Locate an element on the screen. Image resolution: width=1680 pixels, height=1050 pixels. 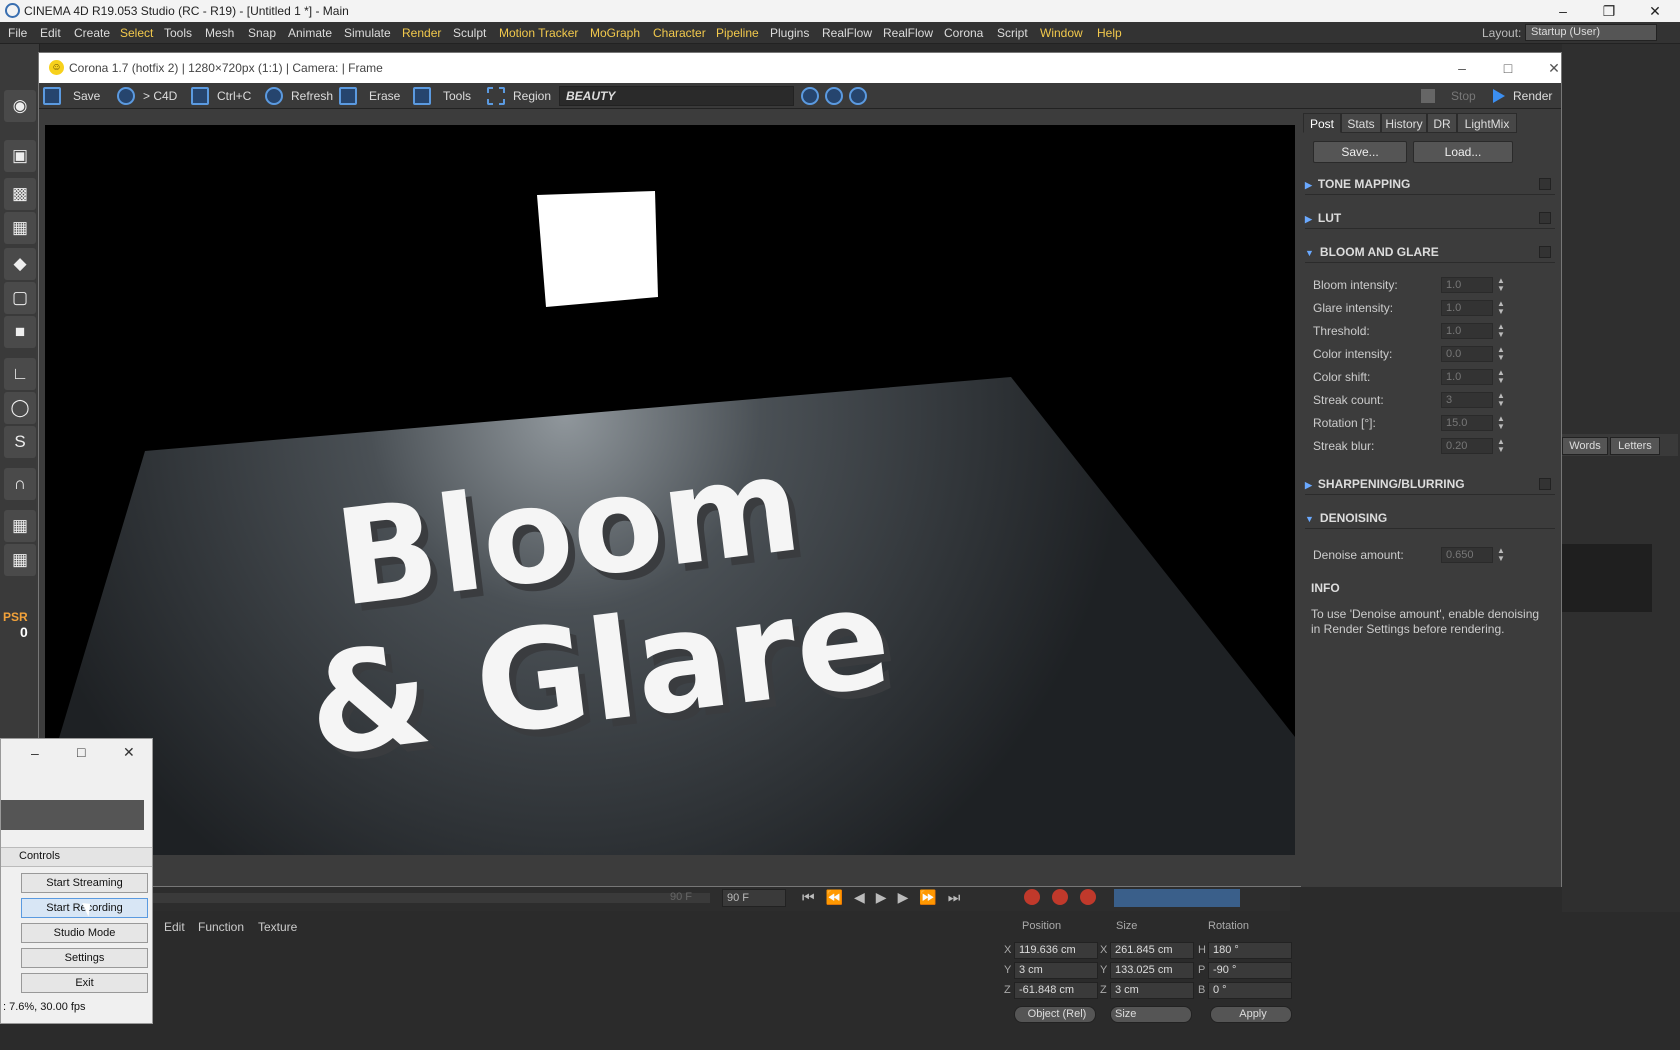
menu-motion-tracker: Motion Tracker is located at coordinates (538, 33).